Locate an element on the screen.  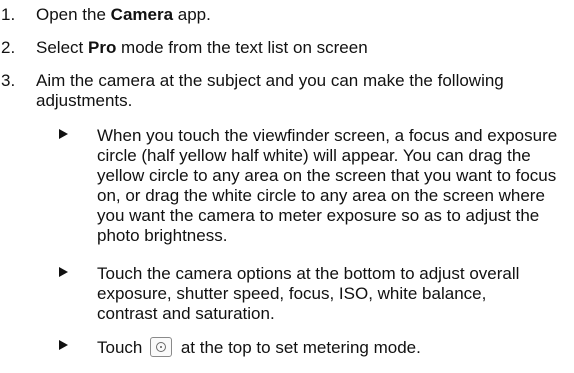
step-number: 1. is located at coordinates (8, 14).